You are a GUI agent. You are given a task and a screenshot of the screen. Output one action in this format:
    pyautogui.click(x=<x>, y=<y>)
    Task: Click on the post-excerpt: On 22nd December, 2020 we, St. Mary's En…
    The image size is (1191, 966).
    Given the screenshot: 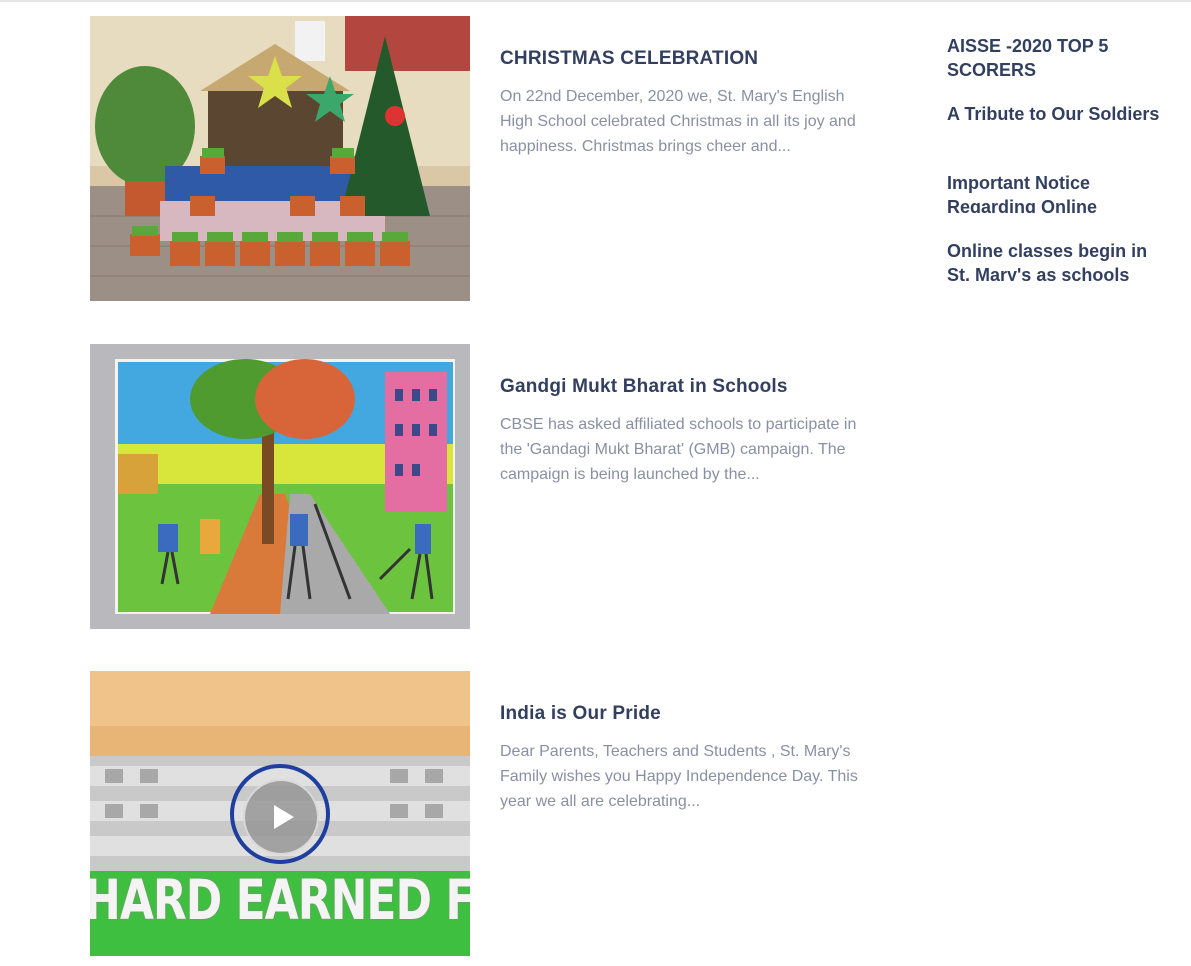 What is the action you would take?
    pyautogui.click(x=678, y=121)
    